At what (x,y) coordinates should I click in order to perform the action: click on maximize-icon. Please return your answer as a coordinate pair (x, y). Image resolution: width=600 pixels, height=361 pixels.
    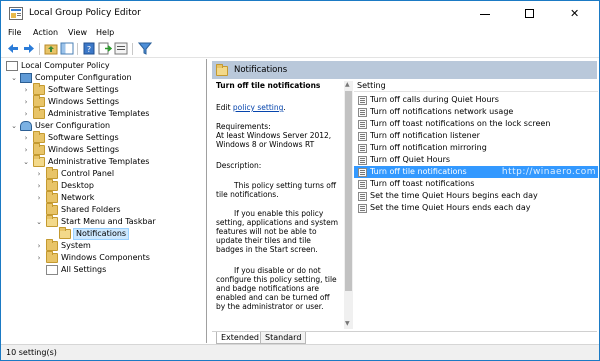
    Looking at the image, I should click on (529, 13).